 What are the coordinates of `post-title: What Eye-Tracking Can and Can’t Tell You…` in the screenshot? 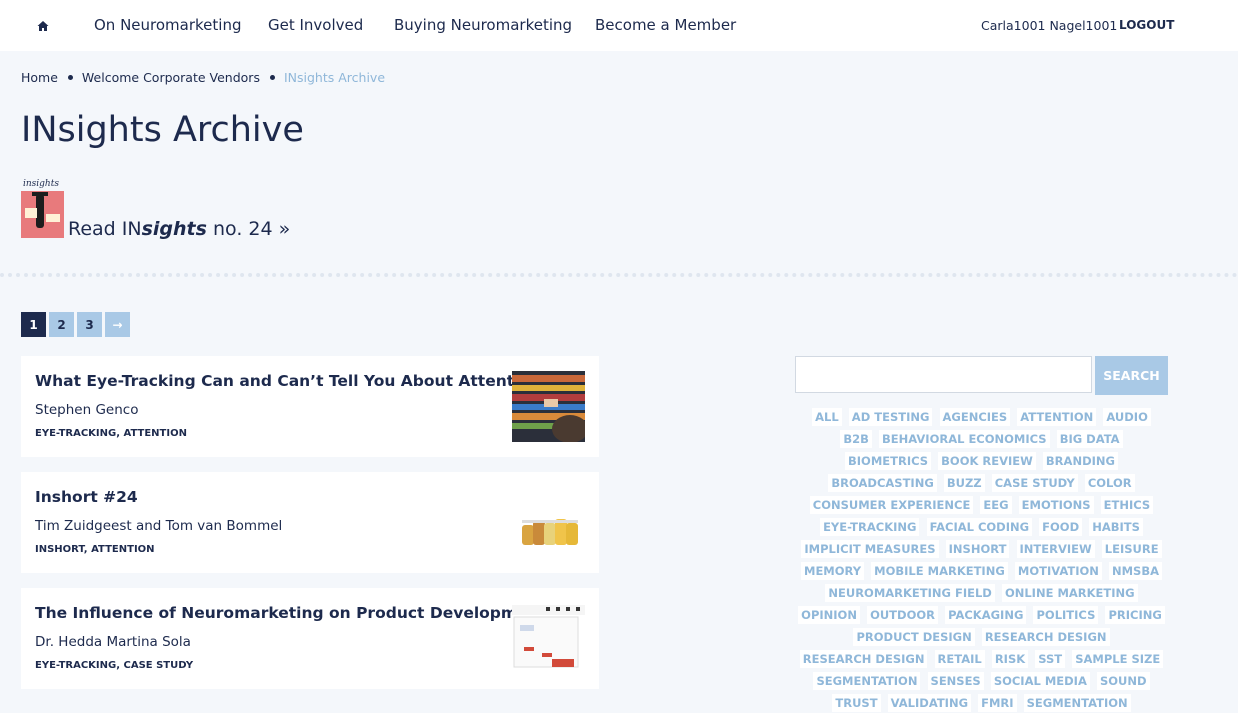 It's located at (288, 381).